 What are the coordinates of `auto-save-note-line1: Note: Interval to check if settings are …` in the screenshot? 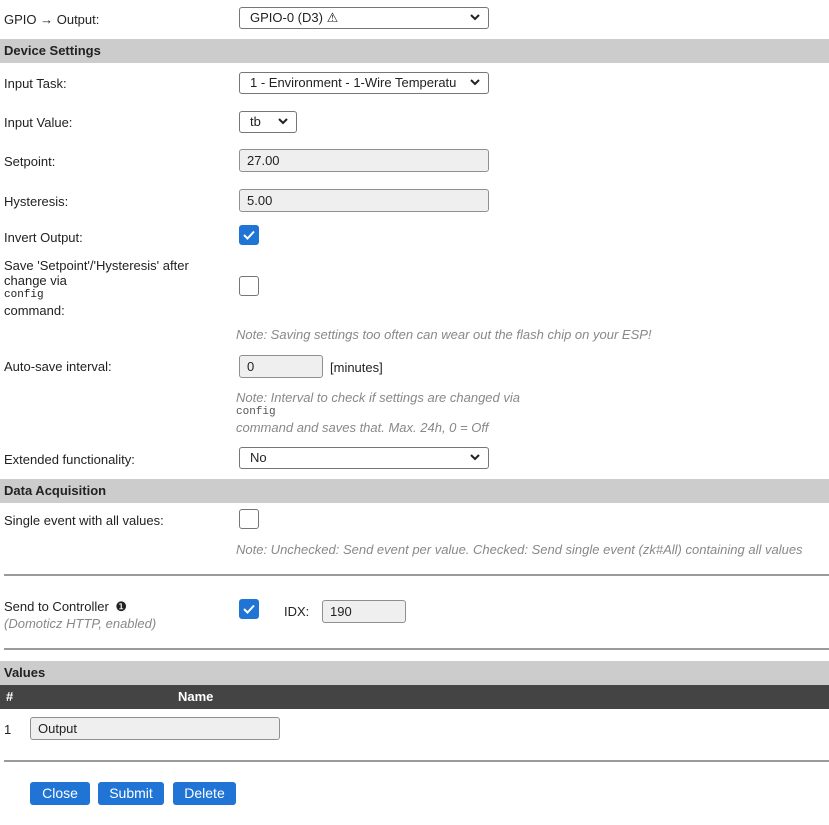 It's located at (378, 397).